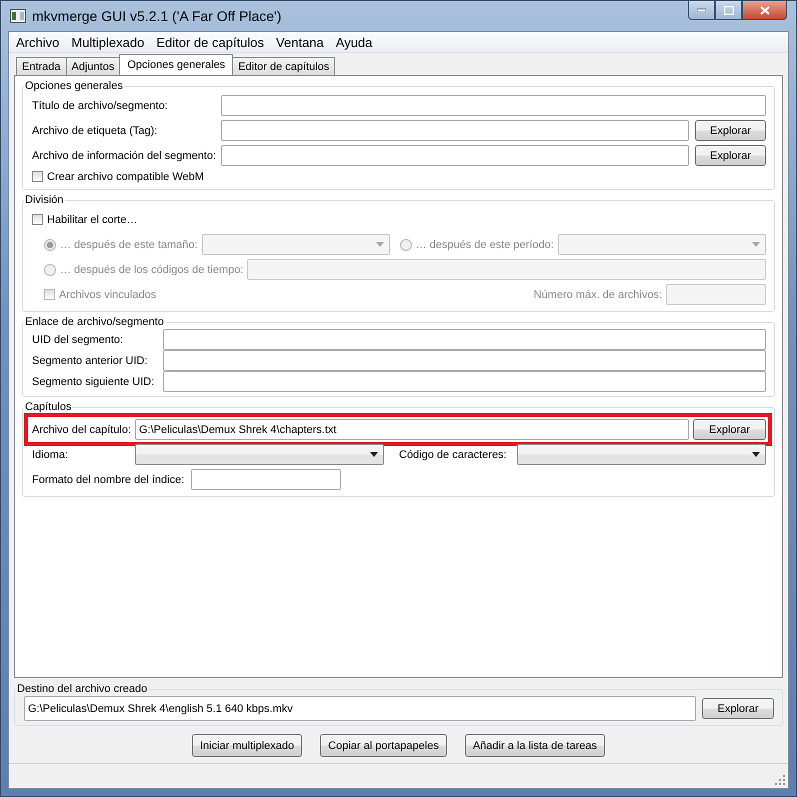  I want to click on field-label: Código de caracteres:, so click(453, 454).